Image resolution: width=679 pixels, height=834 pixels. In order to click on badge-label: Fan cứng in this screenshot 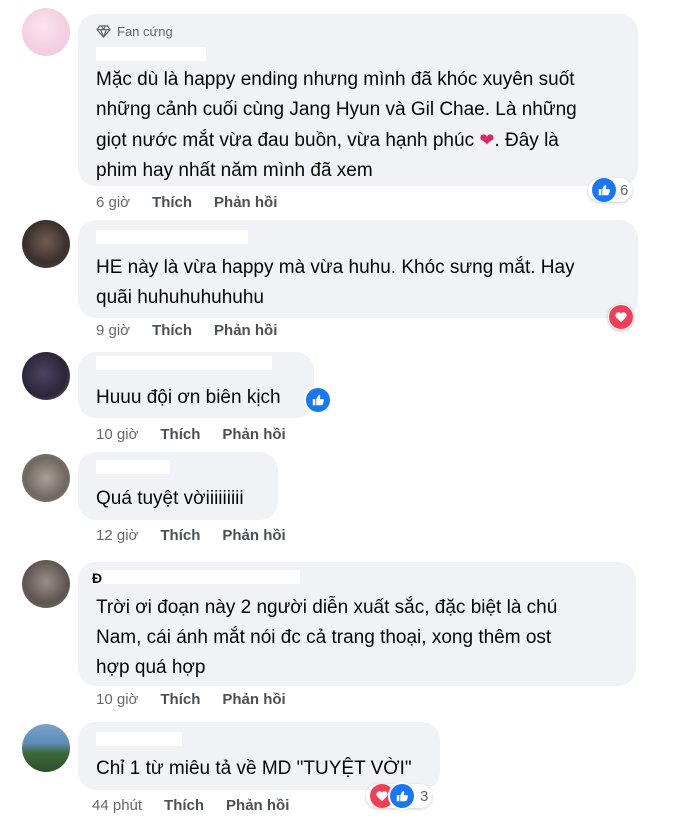, I will do `click(145, 31)`.